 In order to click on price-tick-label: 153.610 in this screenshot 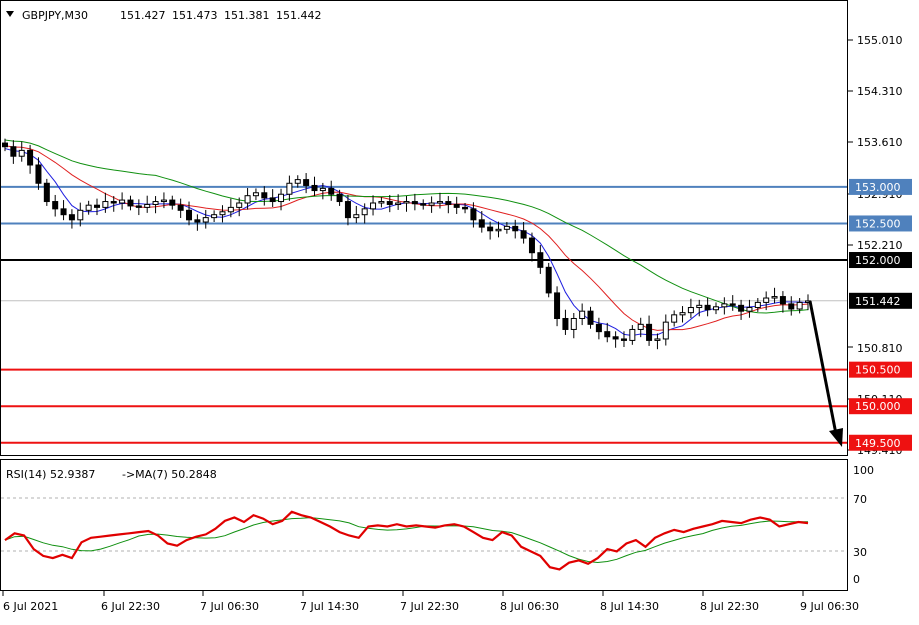, I will do `click(880, 142)`.